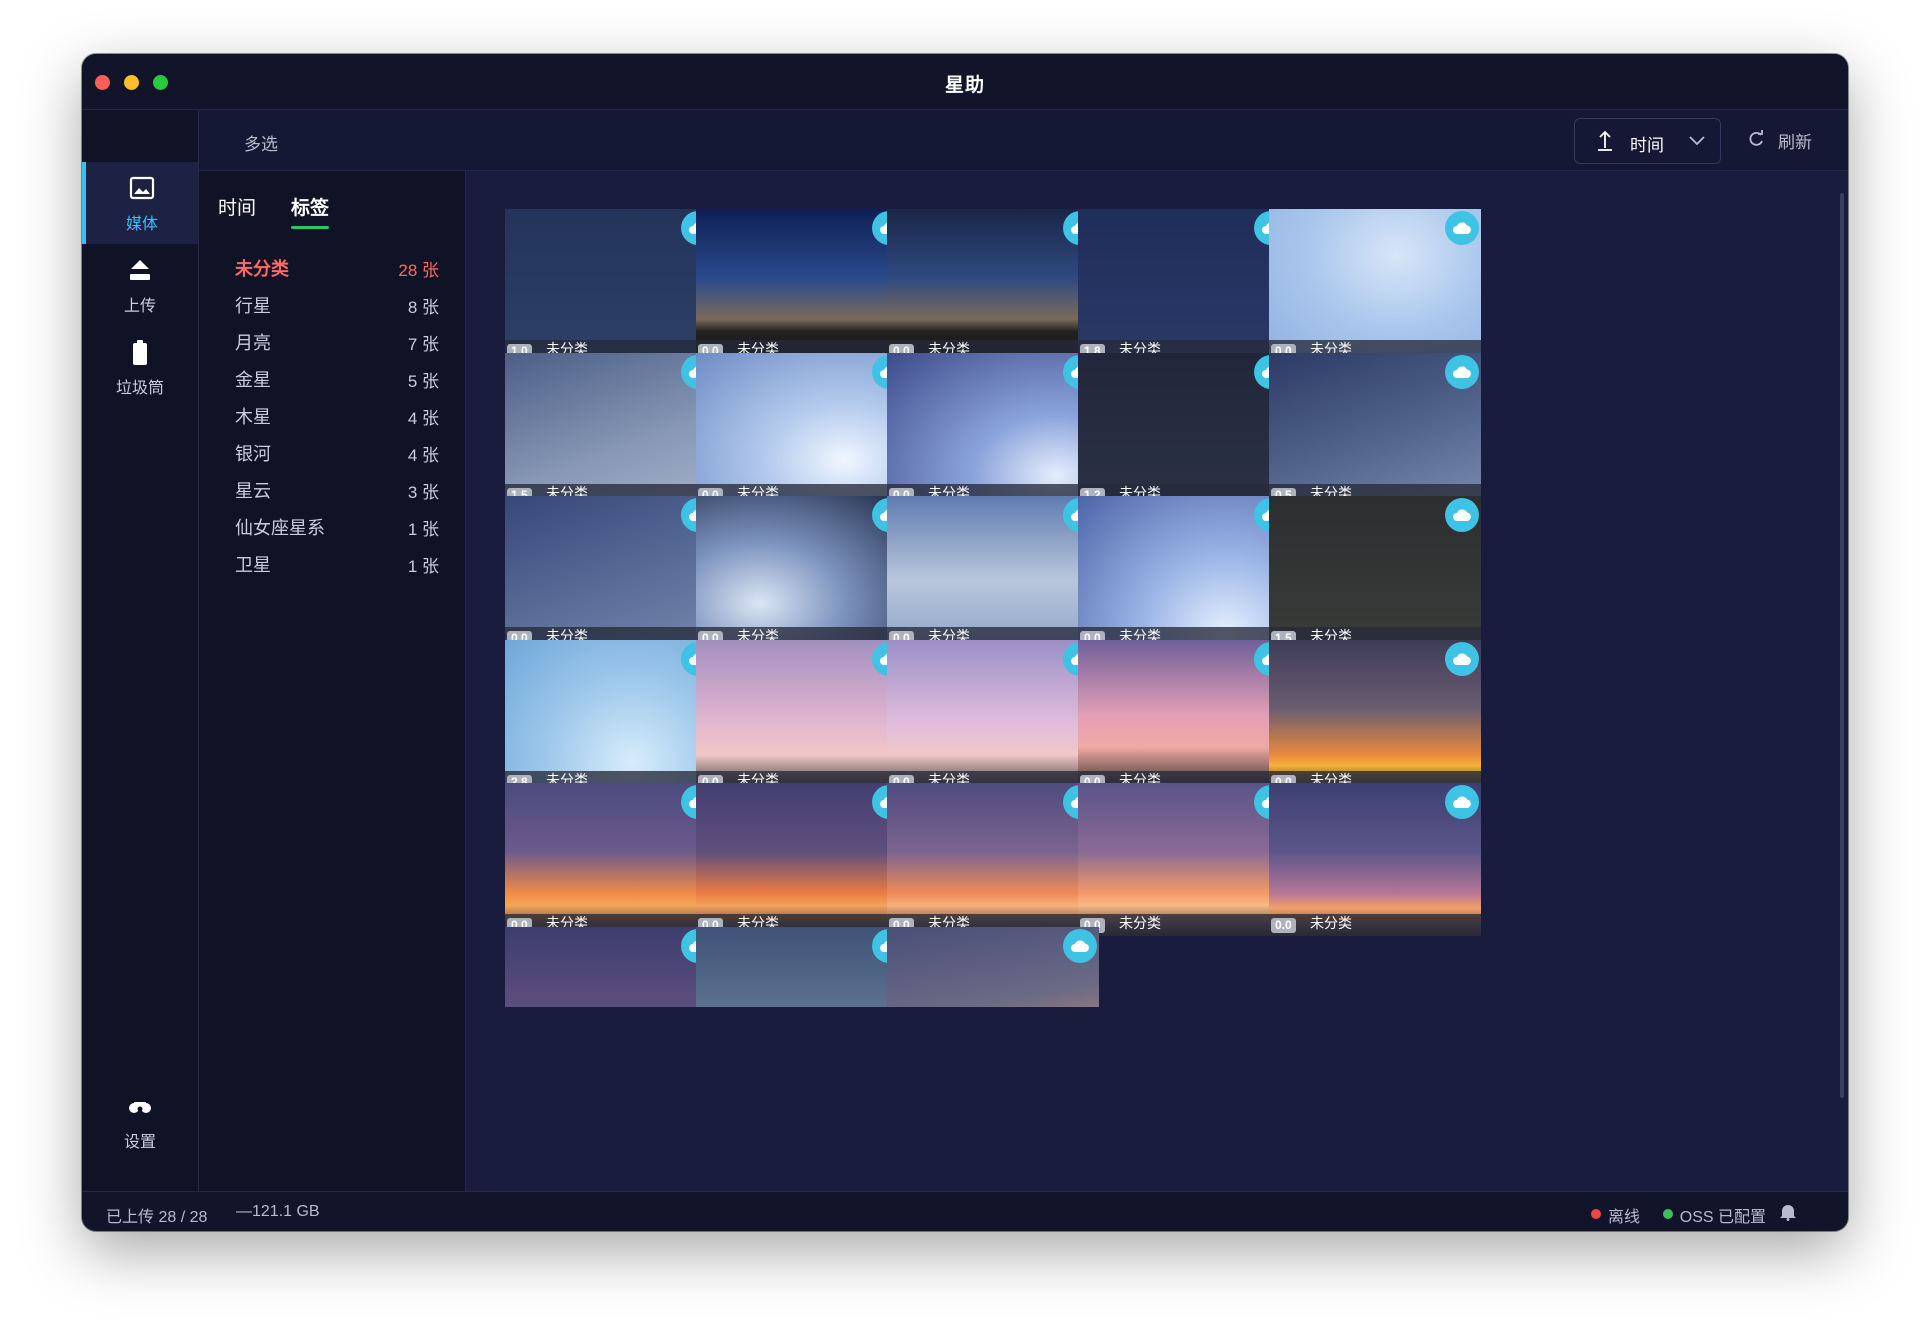 This screenshot has width=1920, height=1335. Describe the element at coordinates (332, 377) in the screenshot. I see `category-row-venus: 金星 5 张` at that location.